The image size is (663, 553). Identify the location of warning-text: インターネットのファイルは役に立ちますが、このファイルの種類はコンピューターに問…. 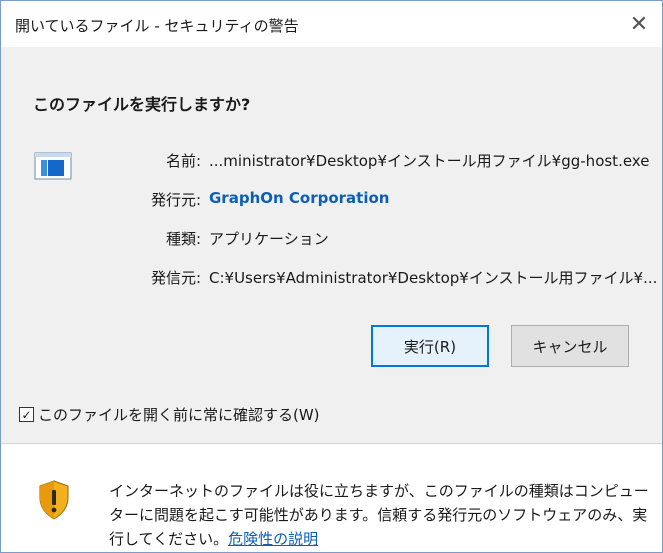
(379, 515).